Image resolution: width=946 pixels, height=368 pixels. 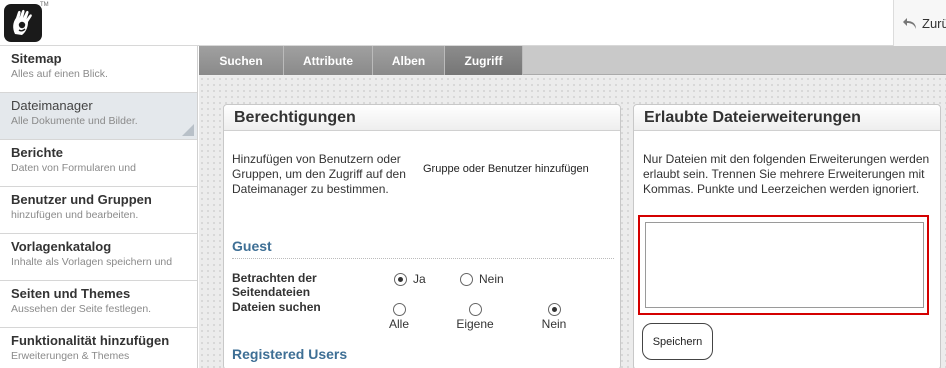 I want to click on file-extensions-input, so click(x=784, y=265).